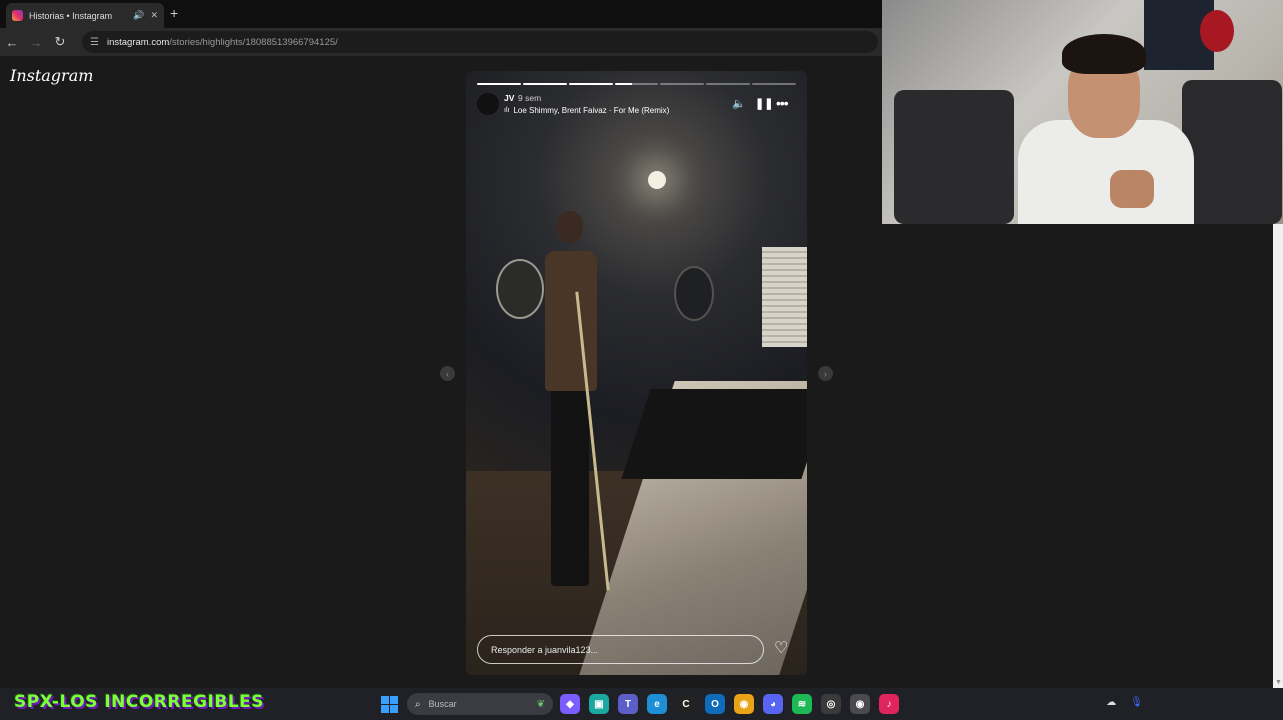 Image resolution: width=1283 pixels, height=720 pixels. I want to click on tab-strip: Historias • Instagram 🔊 ✕ +, so click(441, 14).